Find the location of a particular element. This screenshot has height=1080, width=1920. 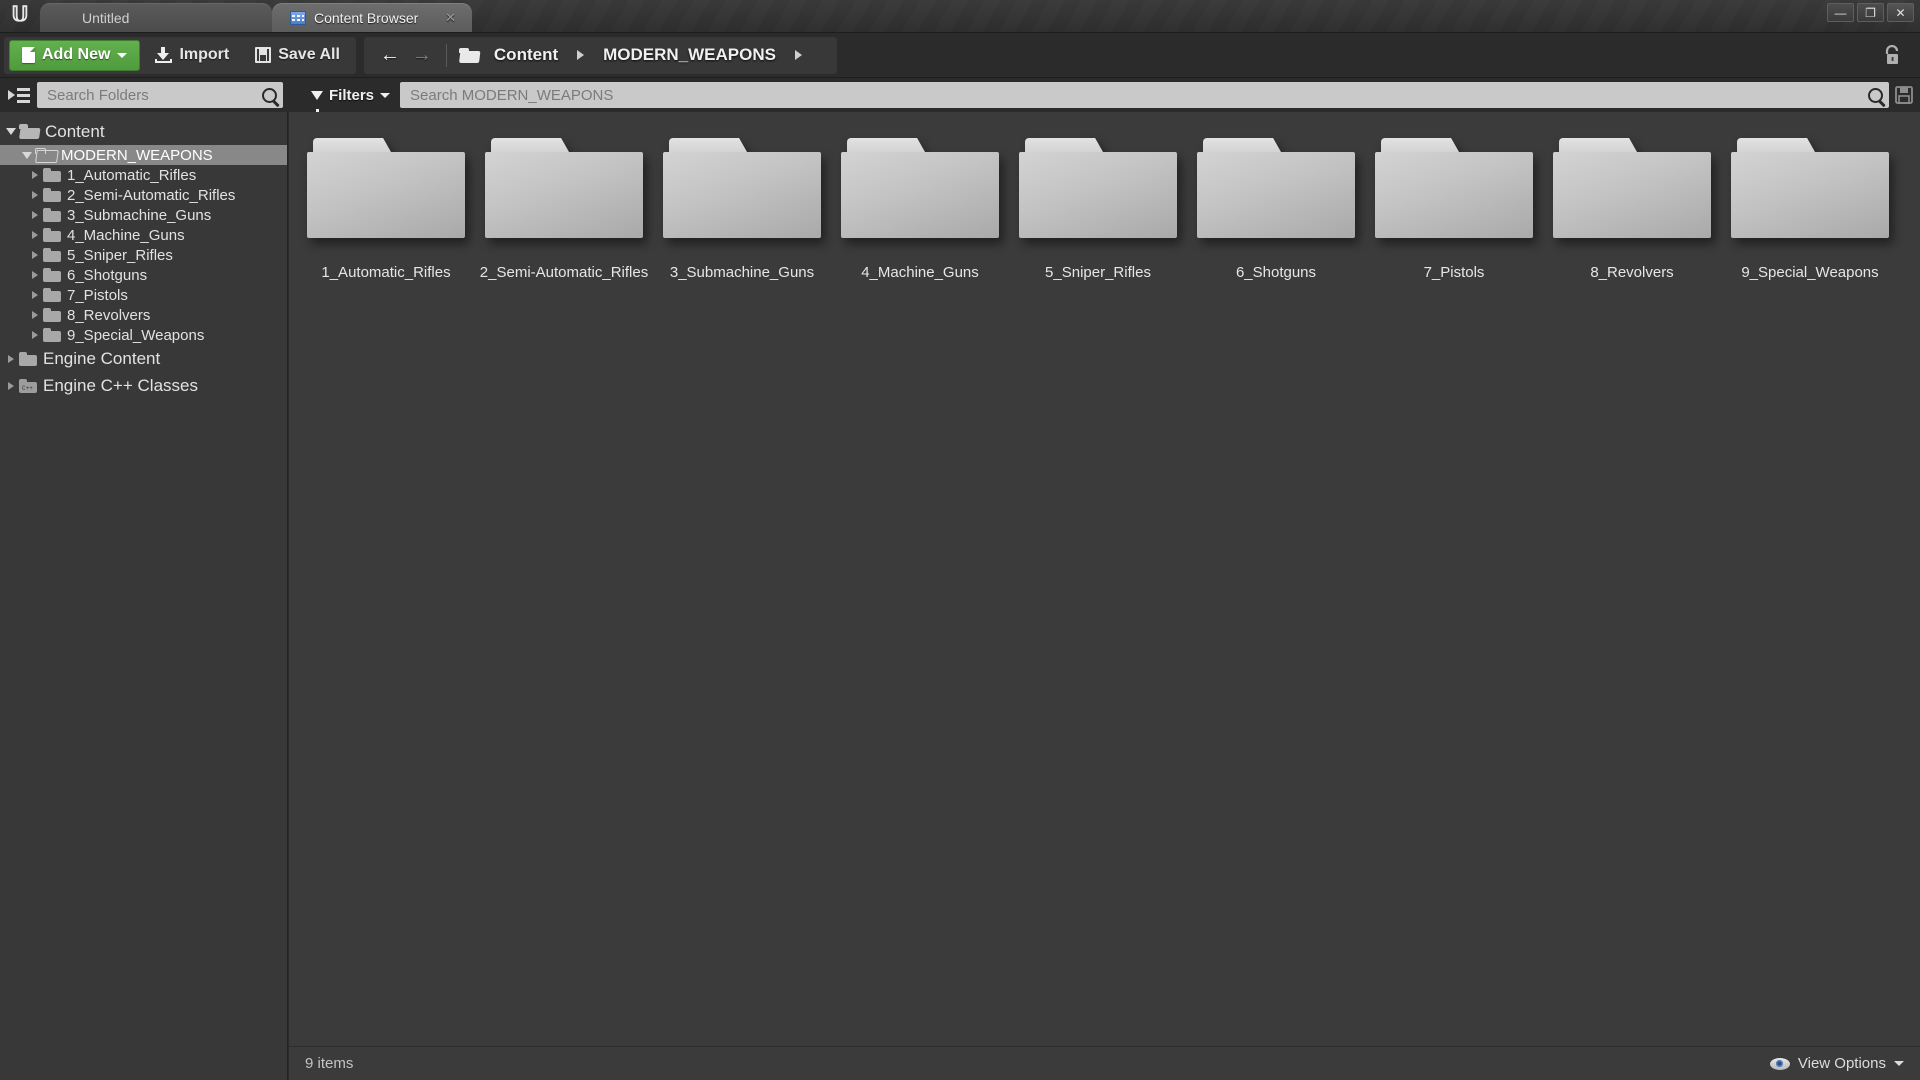

status-bar: 9 items View Options is located at coordinates (1104, 1063).